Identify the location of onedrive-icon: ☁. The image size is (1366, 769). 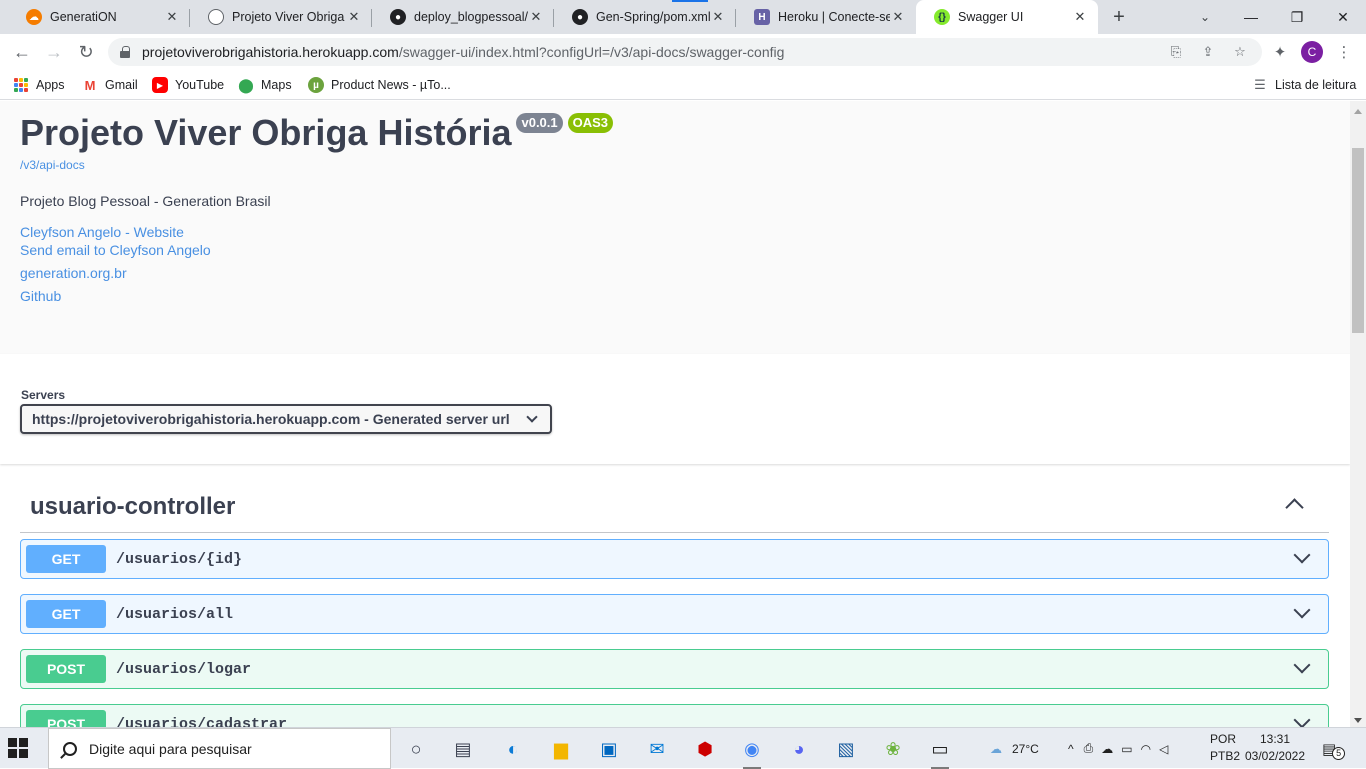
(1107, 749).